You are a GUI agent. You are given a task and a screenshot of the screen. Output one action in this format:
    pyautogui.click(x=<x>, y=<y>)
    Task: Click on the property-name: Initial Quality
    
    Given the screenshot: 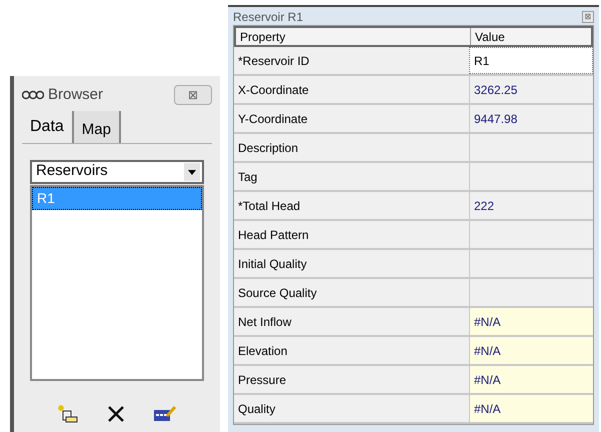 What is the action you would take?
    pyautogui.click(x=272, y=264)
    